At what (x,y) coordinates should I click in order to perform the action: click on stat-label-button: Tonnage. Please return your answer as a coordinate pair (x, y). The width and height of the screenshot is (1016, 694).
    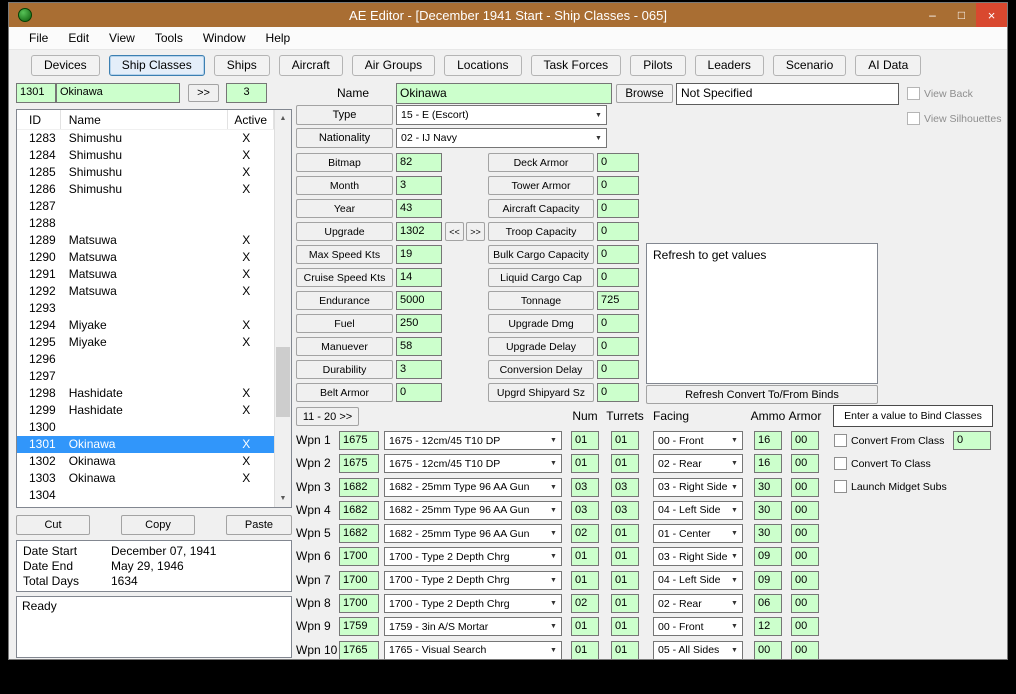
    Looking at the image, I should click on (541, 300).